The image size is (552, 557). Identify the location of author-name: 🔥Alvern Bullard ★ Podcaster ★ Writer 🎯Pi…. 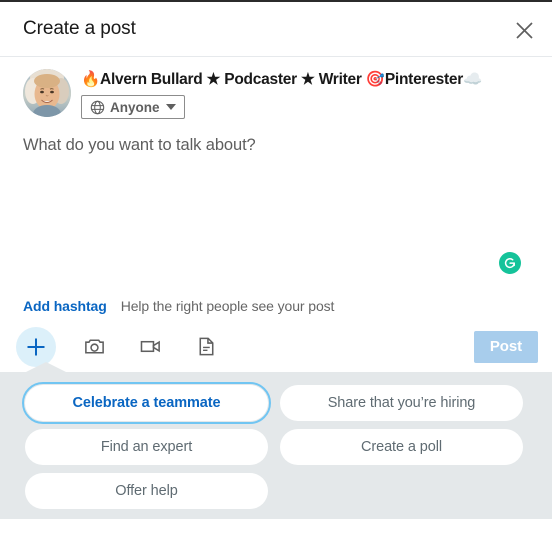
(282, 79).